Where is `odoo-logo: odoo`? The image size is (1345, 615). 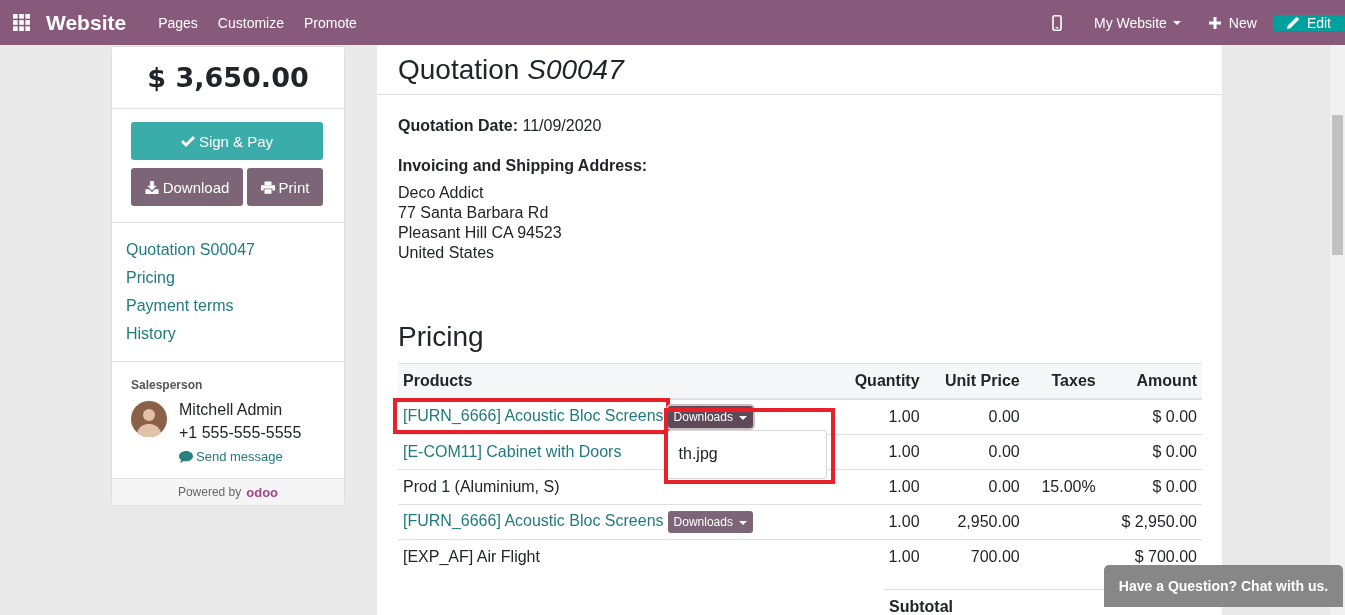
odoo-logo: odoo is located at coordinates (262, 492).